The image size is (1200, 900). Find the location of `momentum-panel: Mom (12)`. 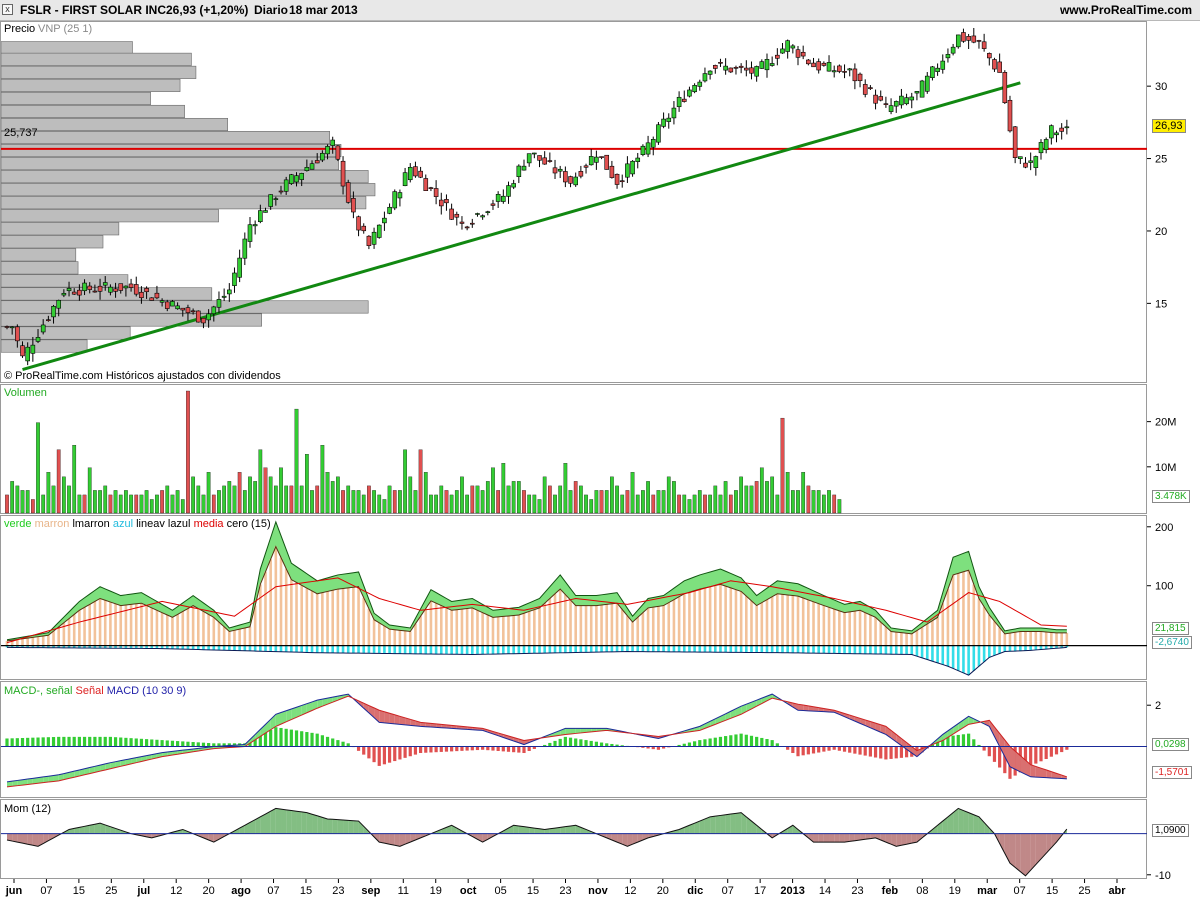

momentum-panel: Mom (12) is located at coordinates (574, 839).